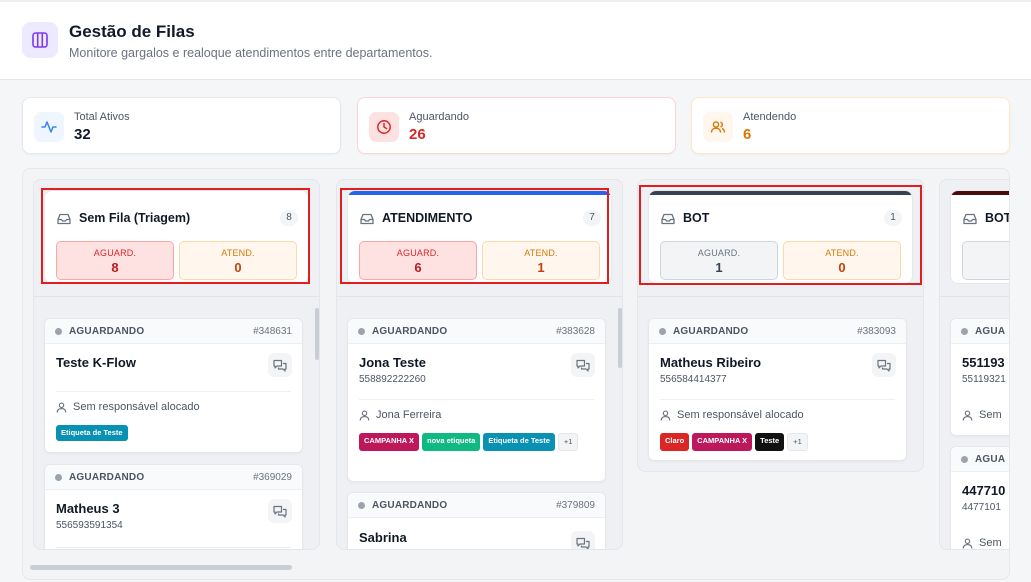  Describe the element at coordinates (850, 125) in the screenshot. I see `stat-card-attending: Atendendo 6` at that location.